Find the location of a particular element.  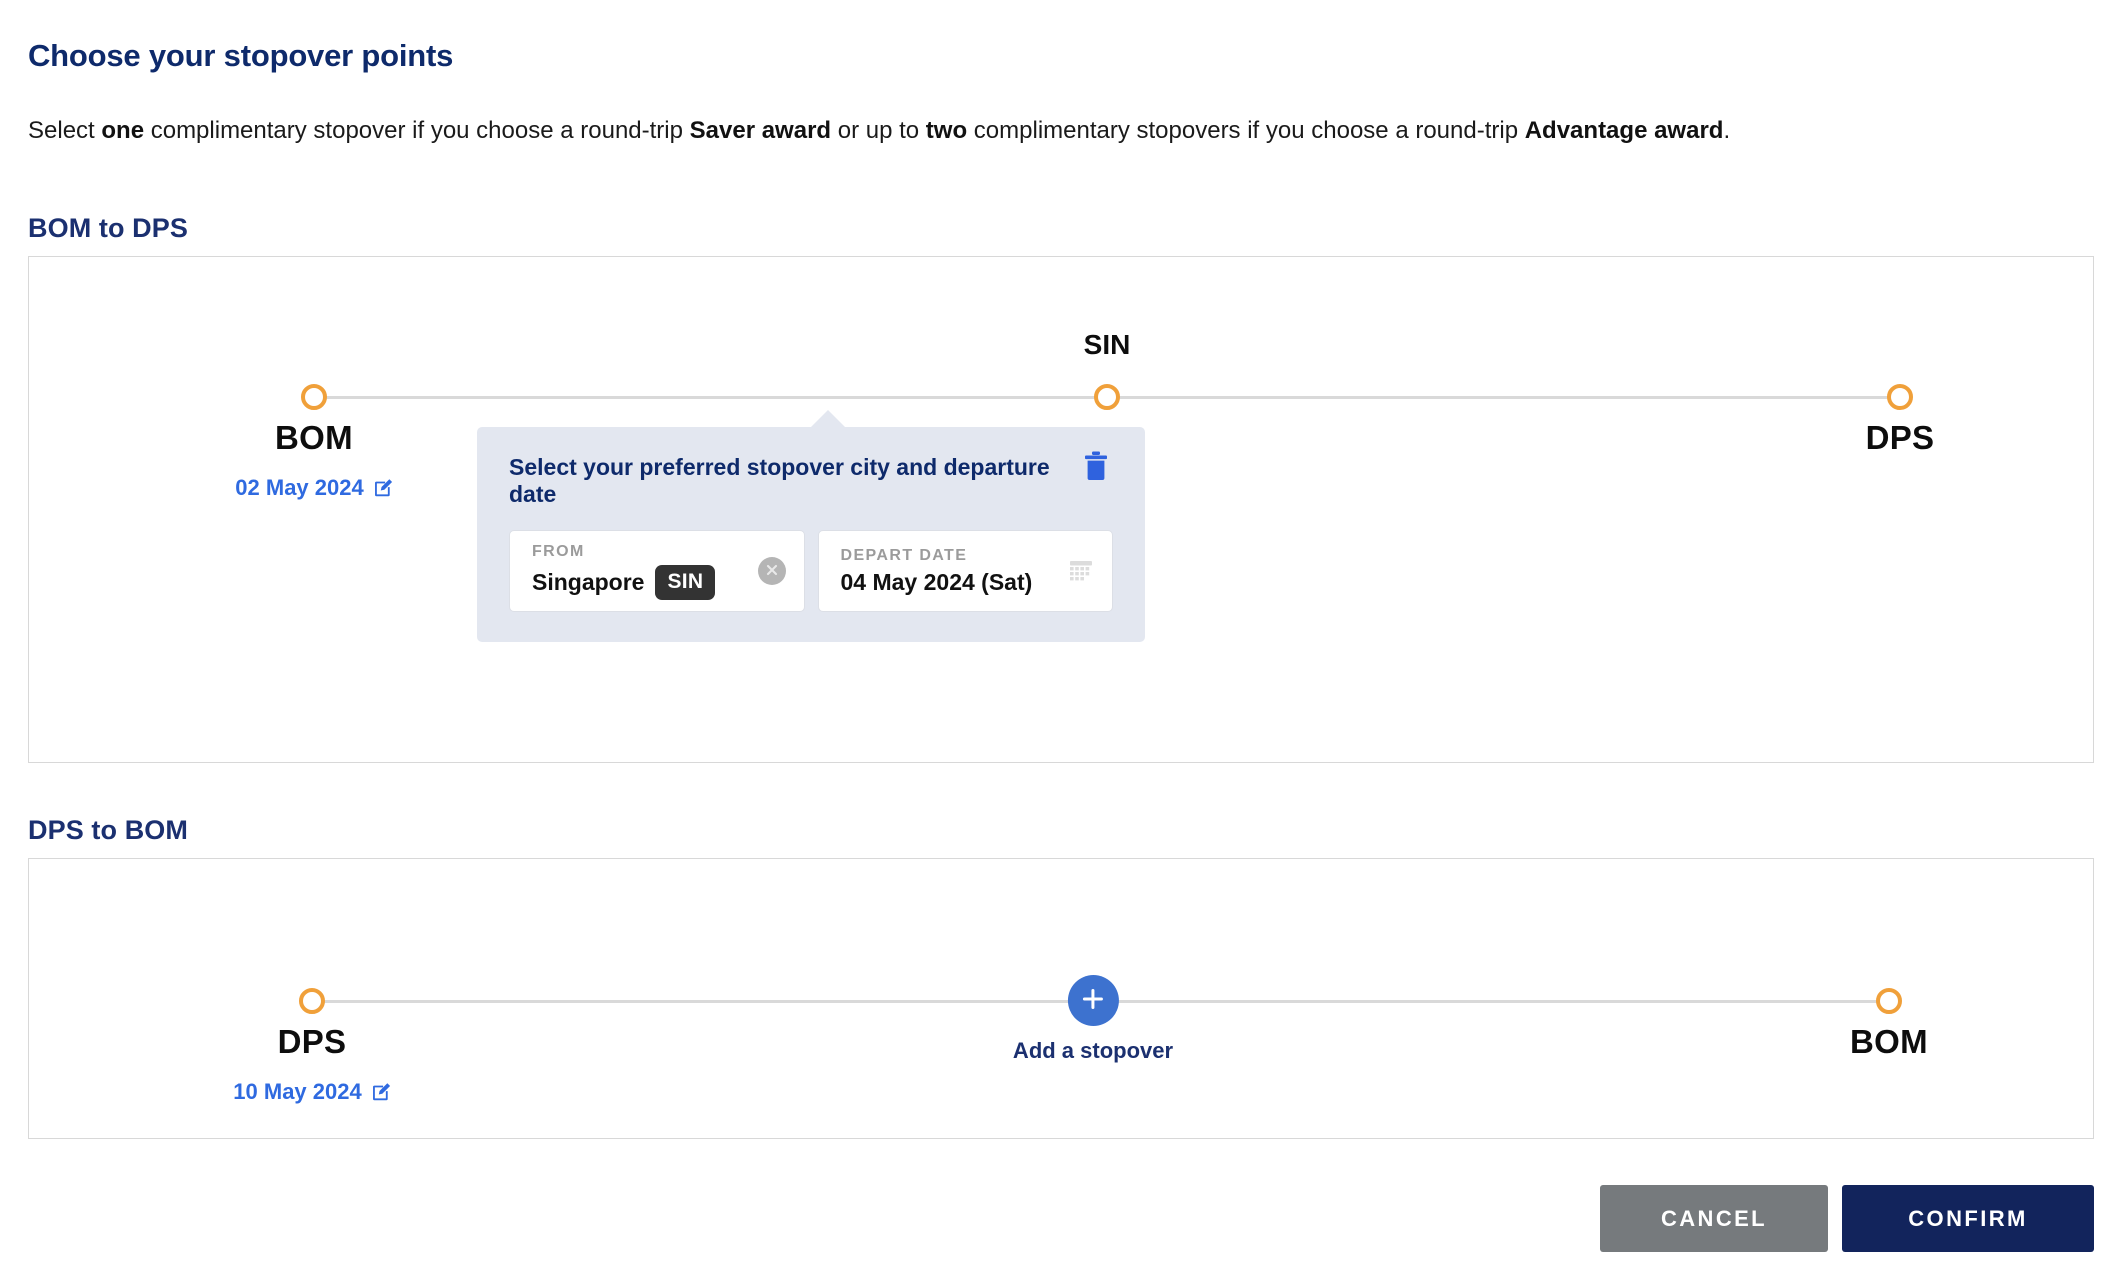

page-title: Choose your stopover points is located at coordinates (241, 55).